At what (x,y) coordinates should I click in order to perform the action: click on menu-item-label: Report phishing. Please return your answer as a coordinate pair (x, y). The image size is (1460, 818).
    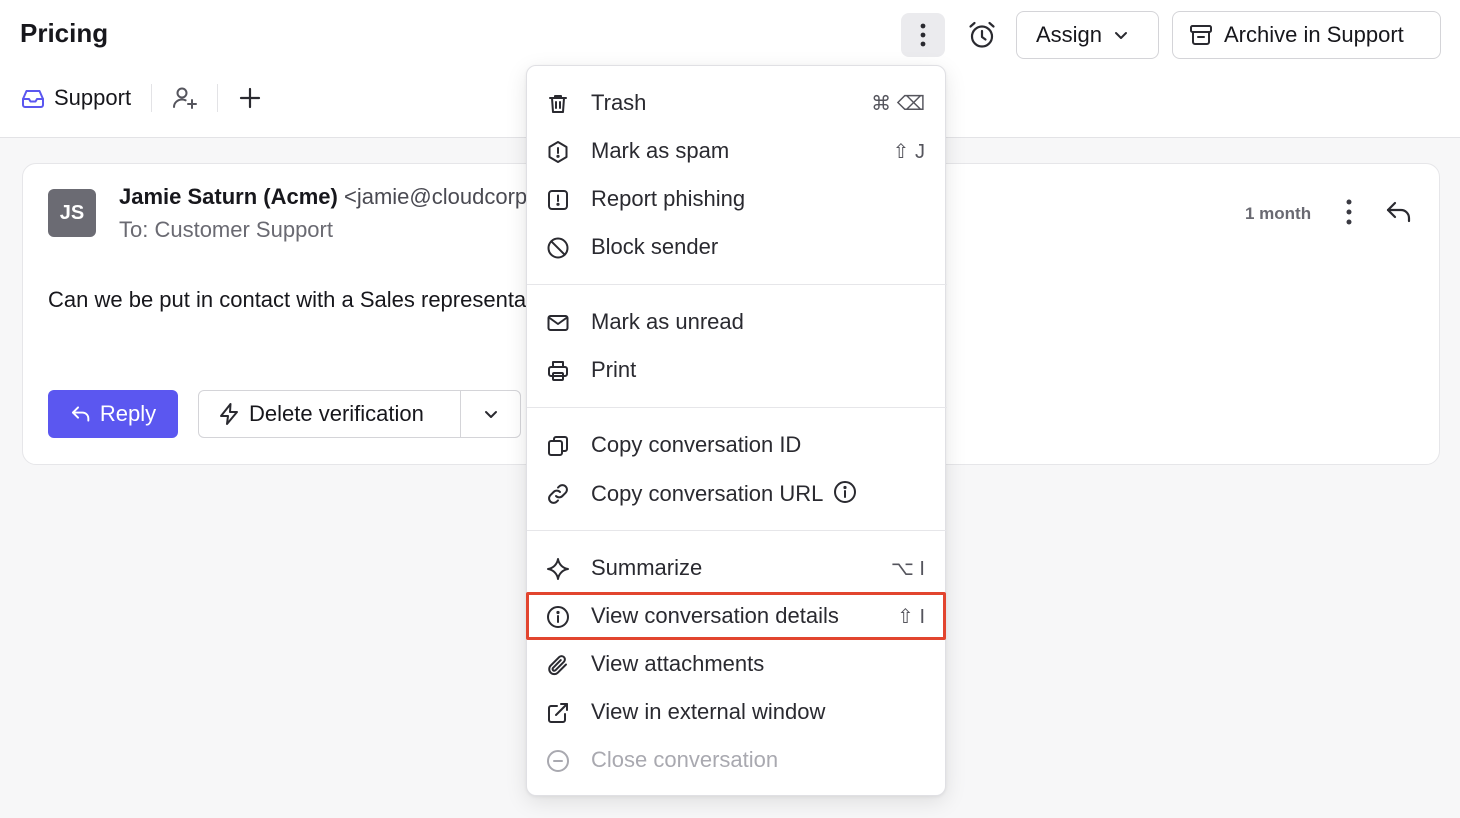
    Looking at the image, I should click on (668, 198).